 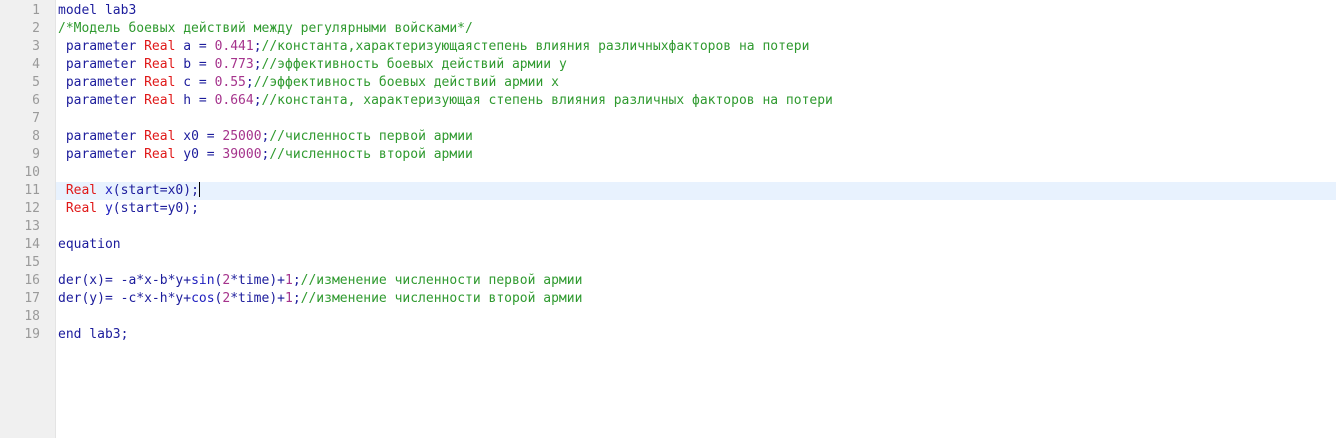 I want to click on equation-lhs: der(y)= -c*x-h*y+, so click(x=125, y=298).